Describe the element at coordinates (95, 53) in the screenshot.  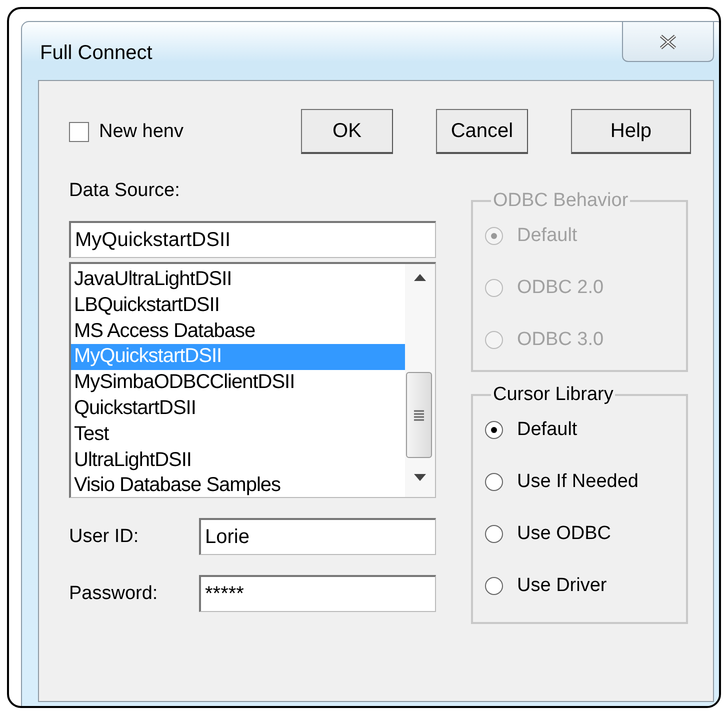
I see `window-title: Full Connect` at that location.